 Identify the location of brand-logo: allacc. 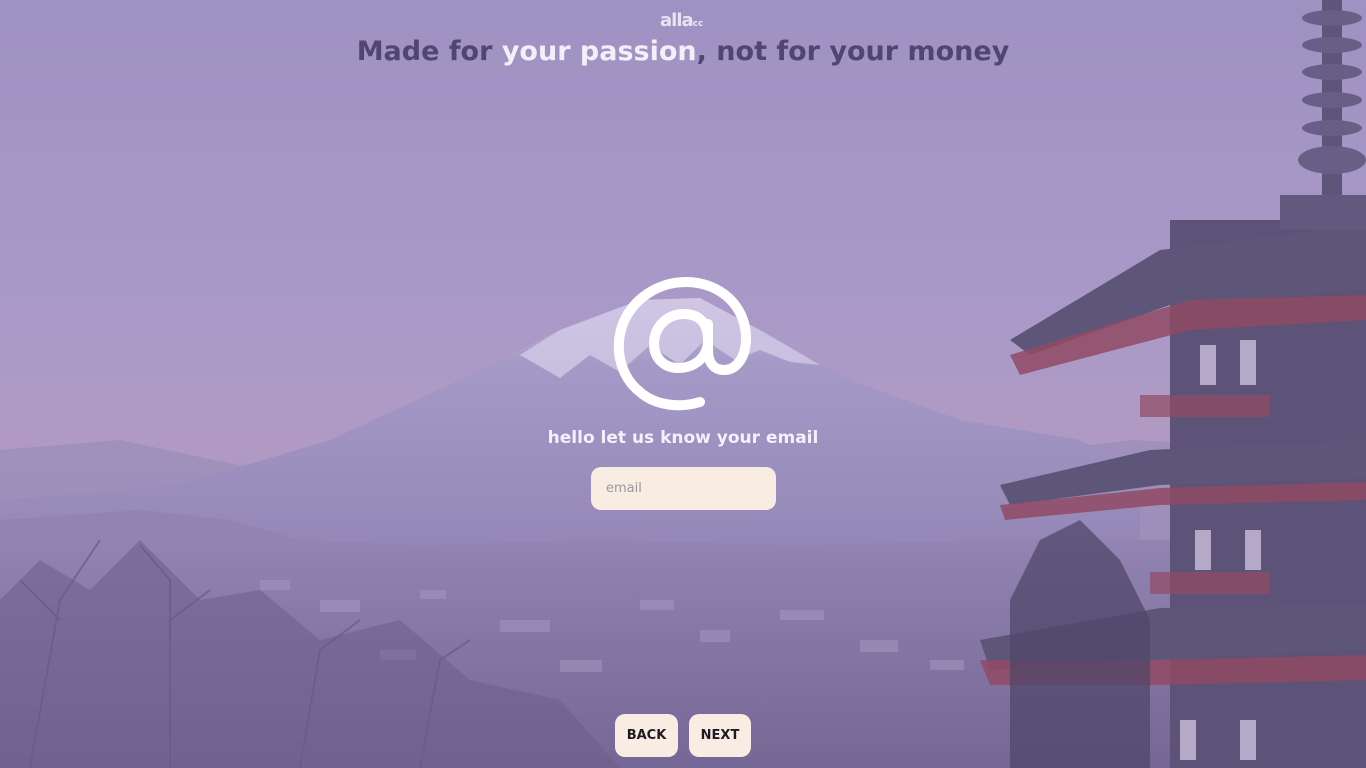
(681, 21).